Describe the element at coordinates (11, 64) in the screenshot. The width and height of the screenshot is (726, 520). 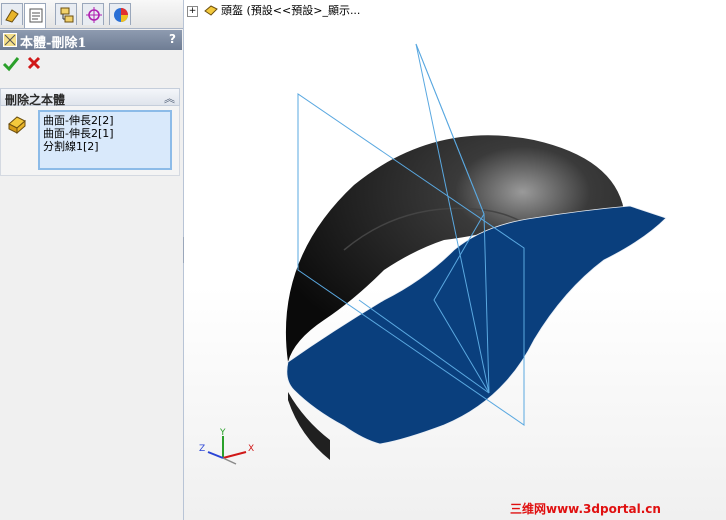
I see `ok-check-icon` at that location.